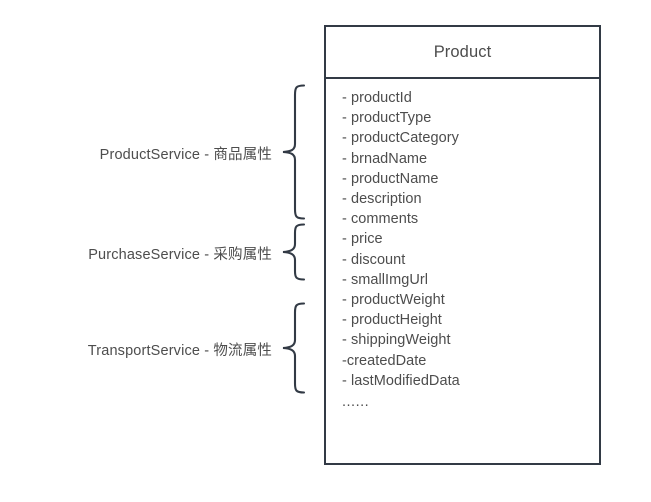  Describe the element at coordinates (384, 360) in the screenshot. I see `attribute-row: -createdDate` at that location.